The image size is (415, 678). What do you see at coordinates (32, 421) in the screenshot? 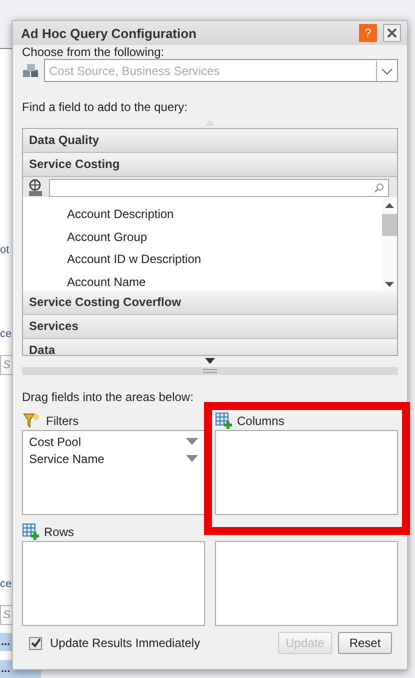
I see `funnel-icon` at bounding box center [32, 421].